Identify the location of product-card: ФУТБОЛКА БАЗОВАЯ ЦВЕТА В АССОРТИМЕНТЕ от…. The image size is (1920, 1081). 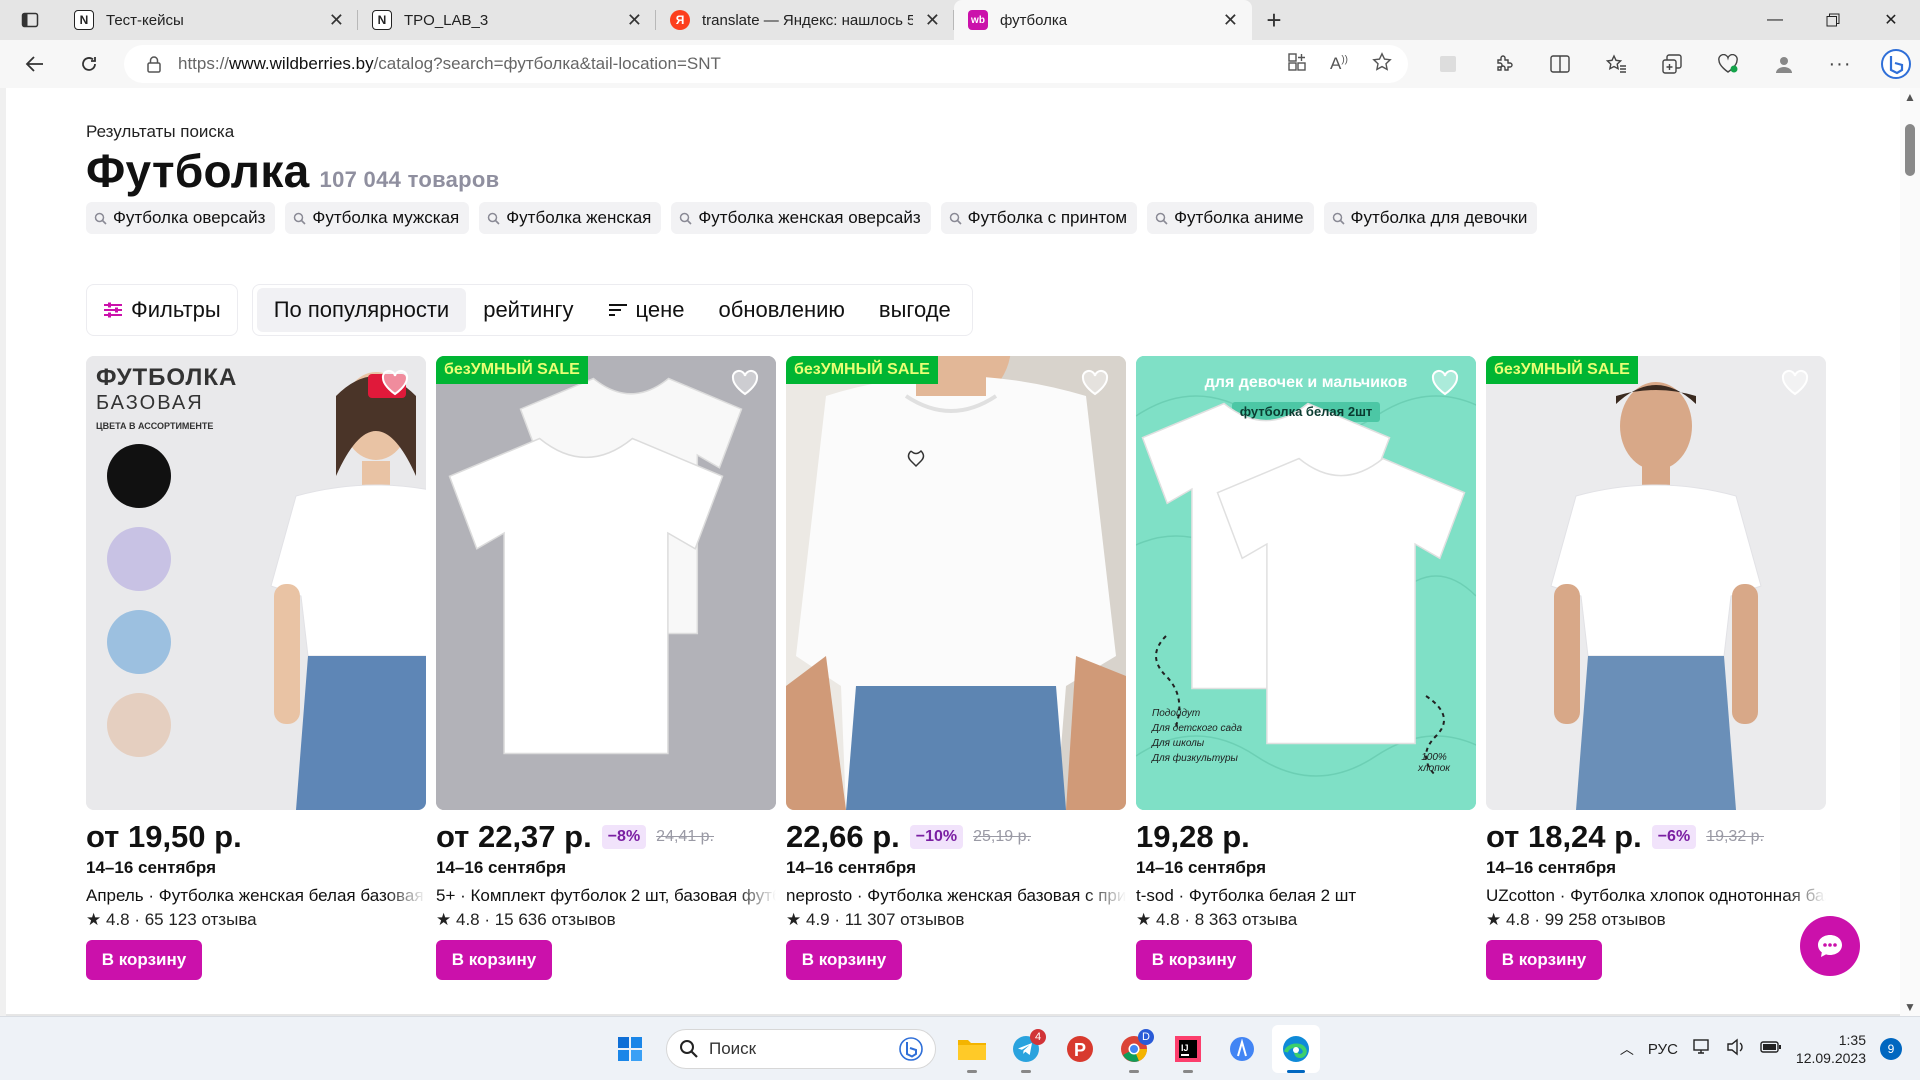
(256, 668).